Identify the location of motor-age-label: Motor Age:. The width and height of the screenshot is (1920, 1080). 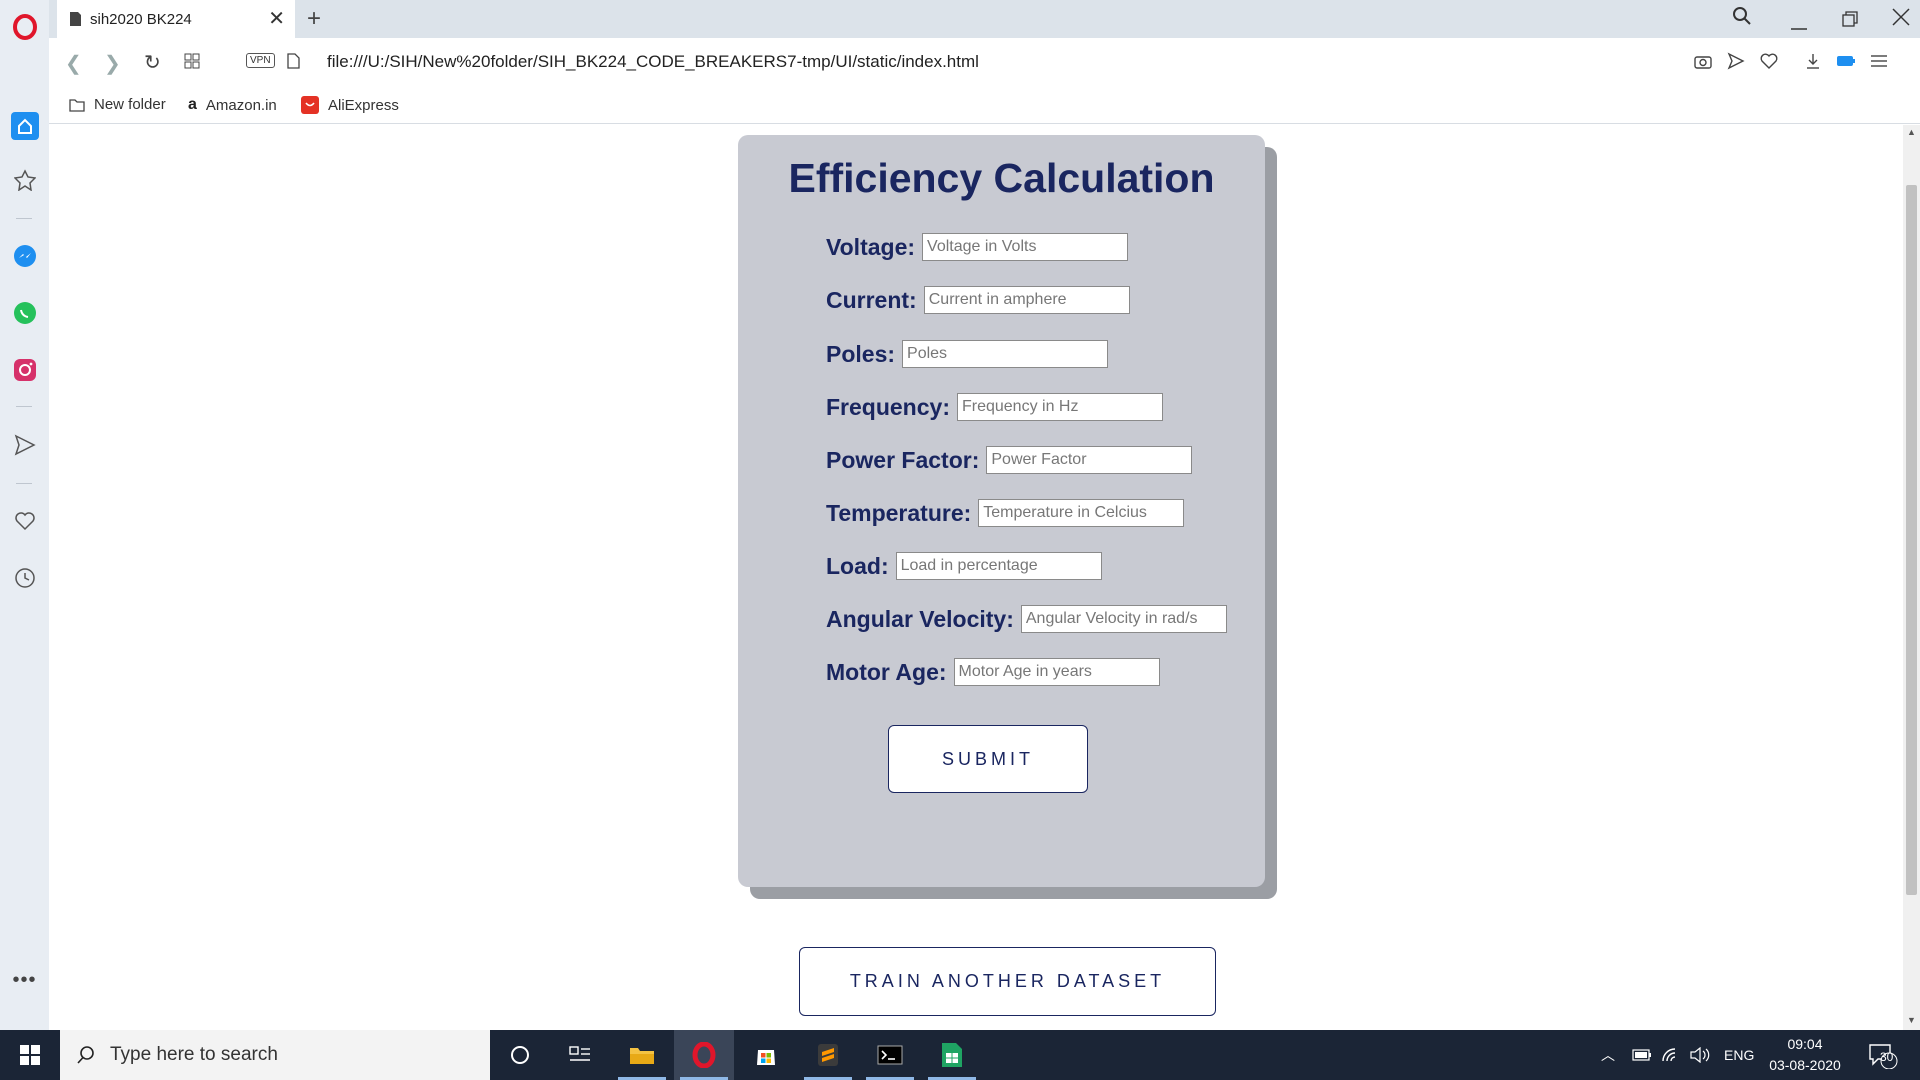
(886, 671).